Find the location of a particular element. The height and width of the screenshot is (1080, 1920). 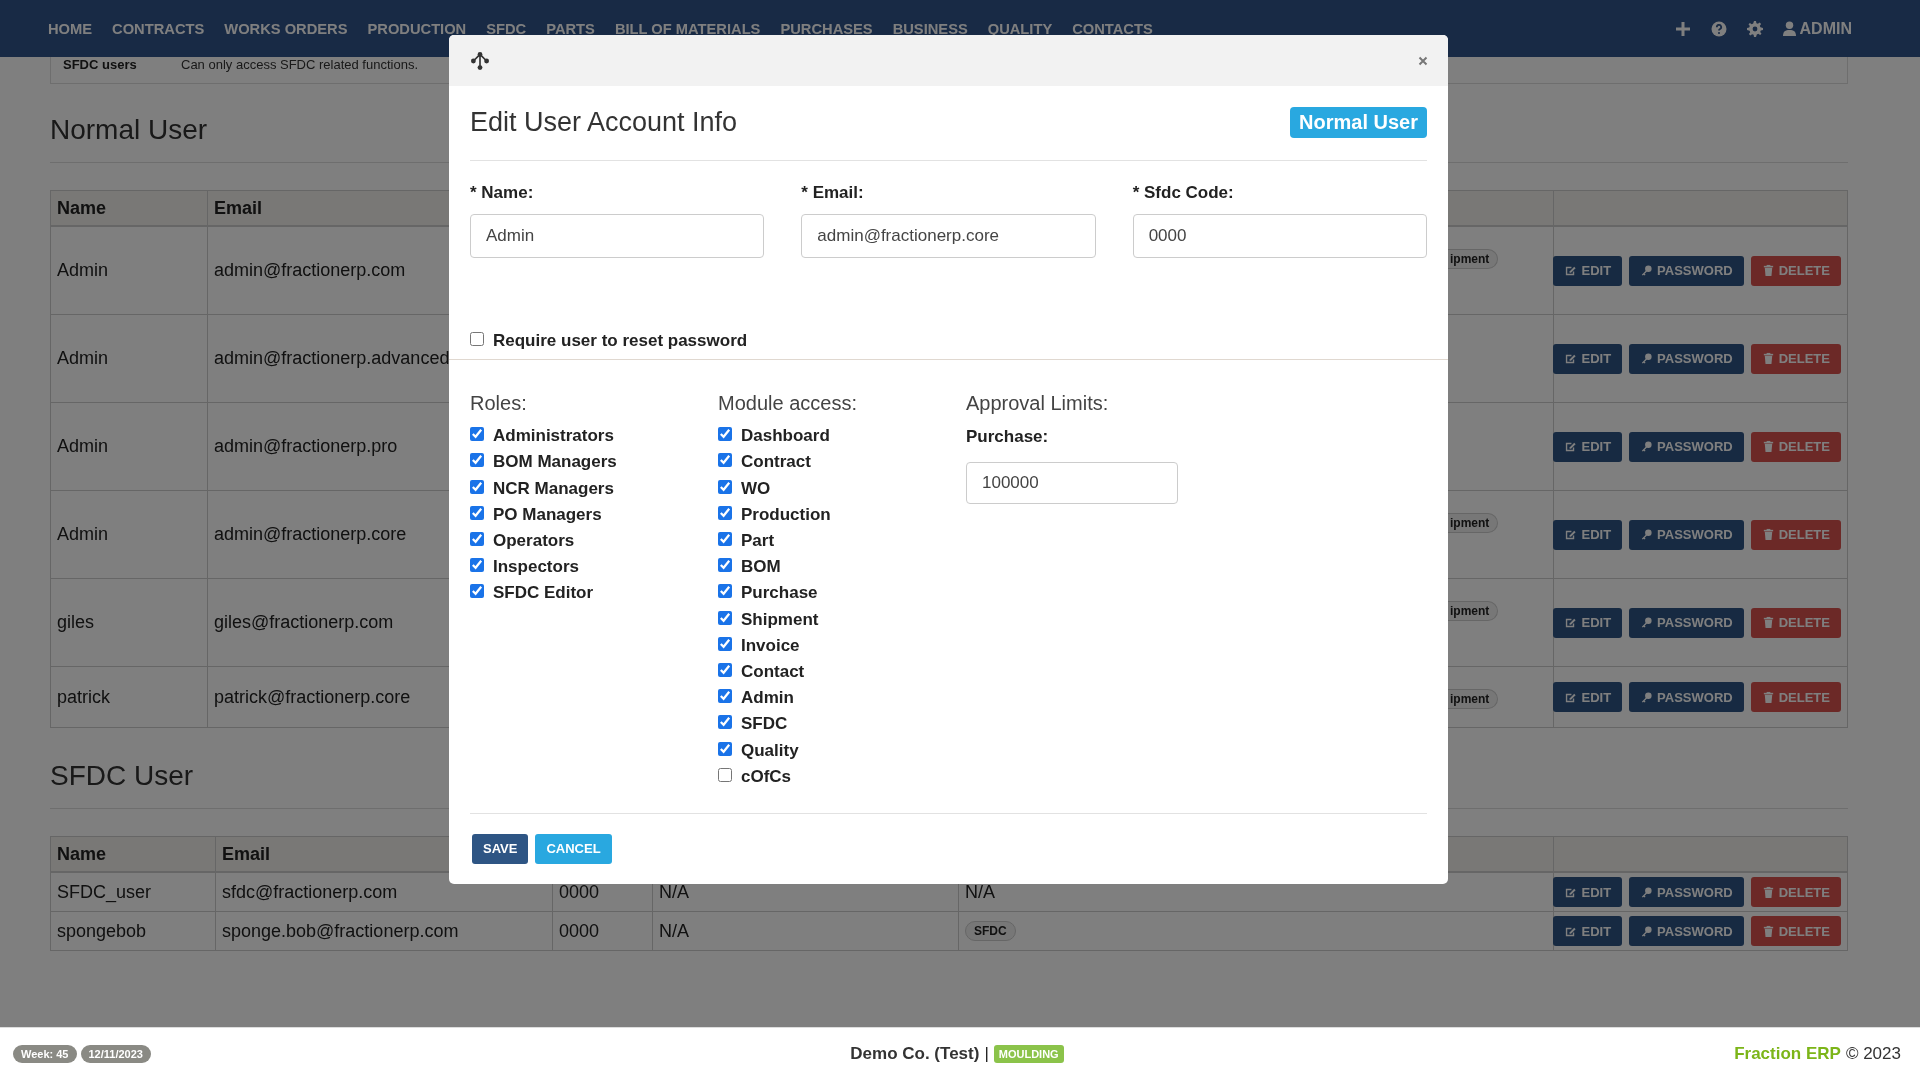

close-icon is located at coordinates (1423, 60).